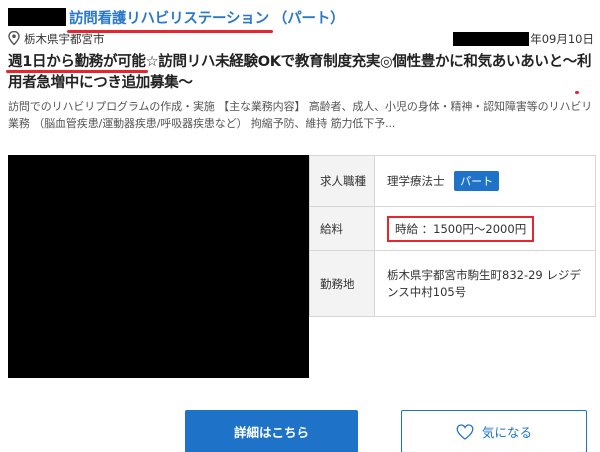 The image size is (600, 452). I want to click on role-label: 求人職種, so click(342, 181).